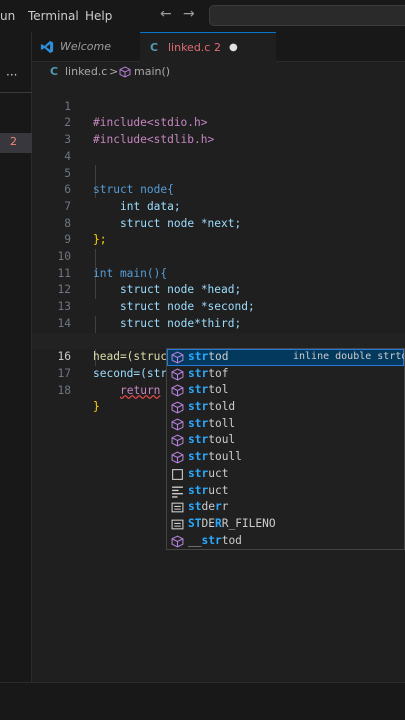 This screenshot has height=720, width=405. I want to click on command-center-search, so click(307, 15).